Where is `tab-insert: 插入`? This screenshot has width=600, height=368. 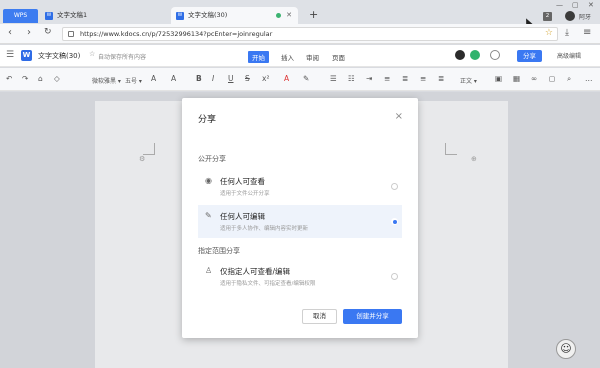
tab-insert: 插入 is located at coordinates (287, 57).